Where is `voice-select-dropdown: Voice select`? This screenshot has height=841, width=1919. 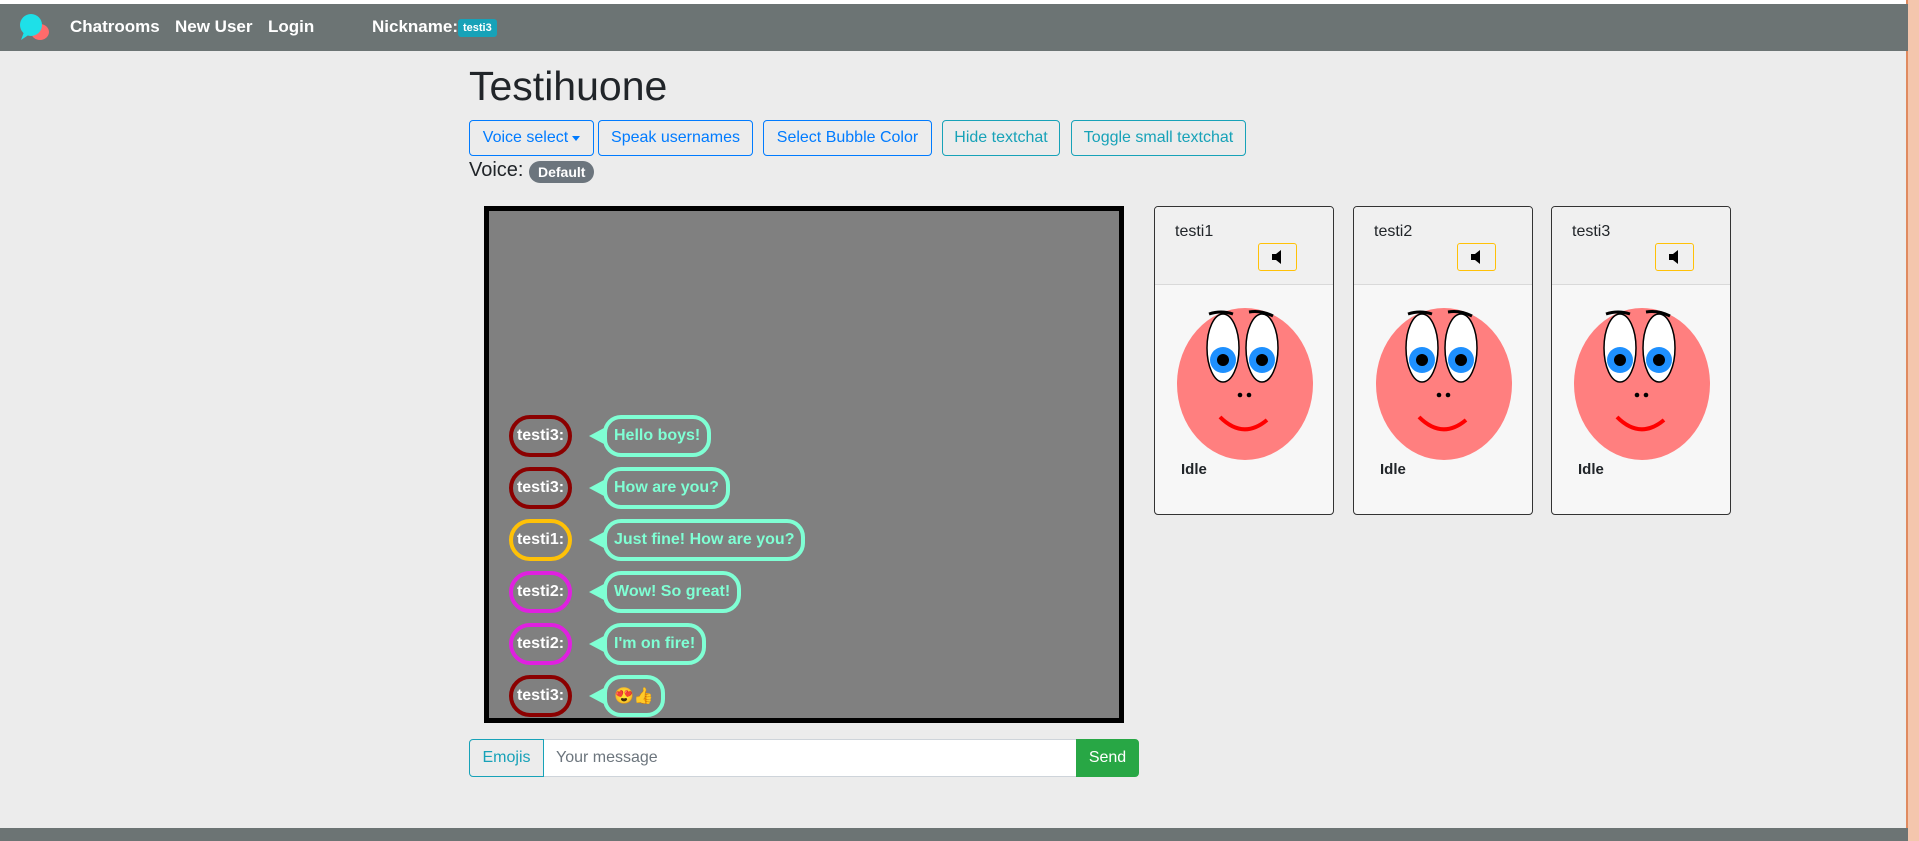 voice-select-dropdown: Voice select is located at coordinates (531, 138).